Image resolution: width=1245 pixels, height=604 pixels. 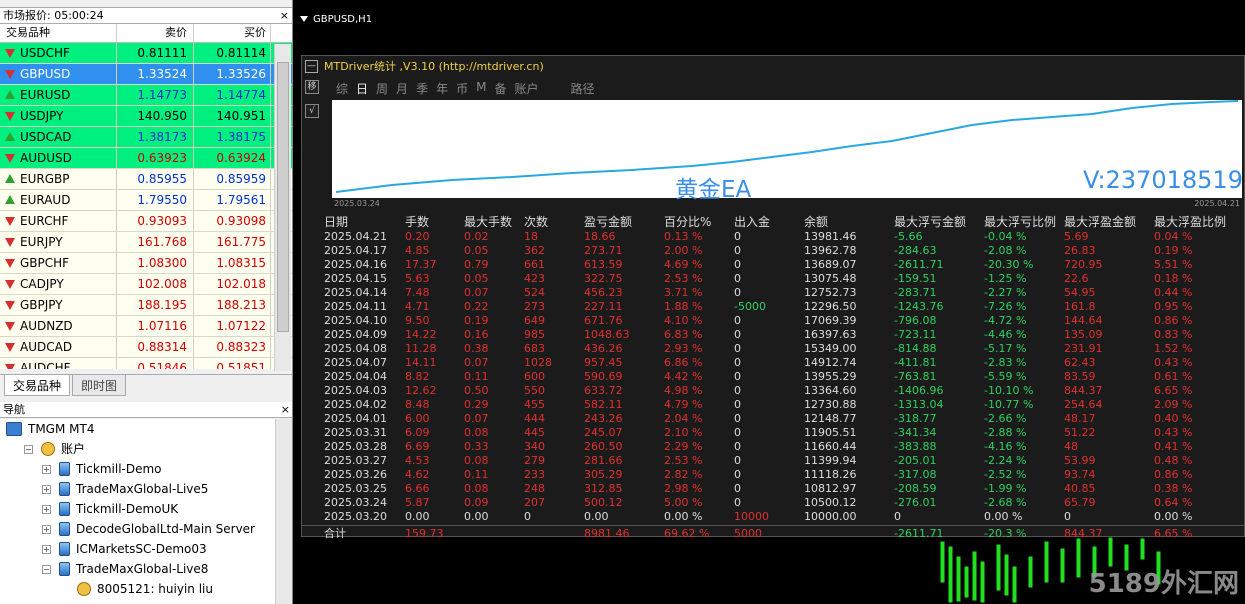 What do you see at coordinates (312, 111) in the screenshot?
I see `check-button: √` at bounding box center [312, 111].